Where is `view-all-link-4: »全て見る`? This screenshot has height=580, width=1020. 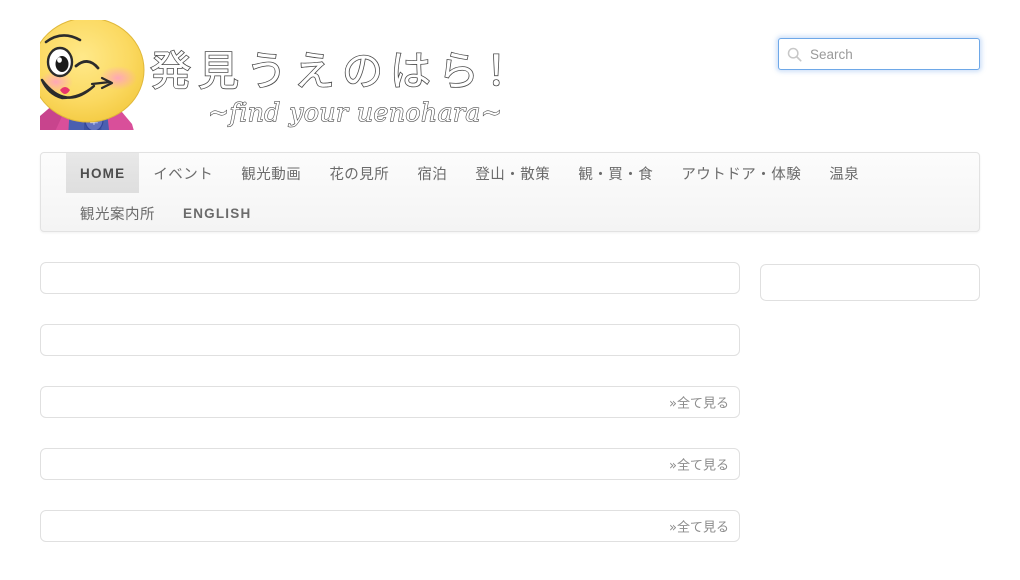 view-all-link-4: »全て見る is located at coordinates (699, 464).